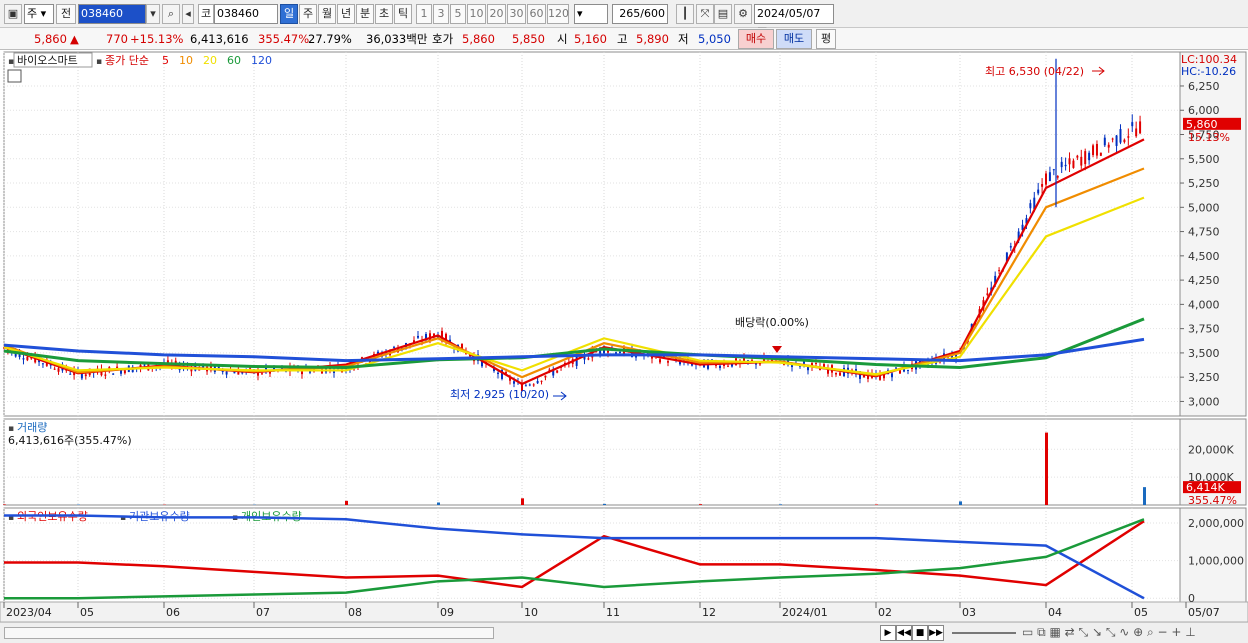 The width and height of the screenshot is (1248, 643). I want to click on window-icon: ▣, so click(13, 14).